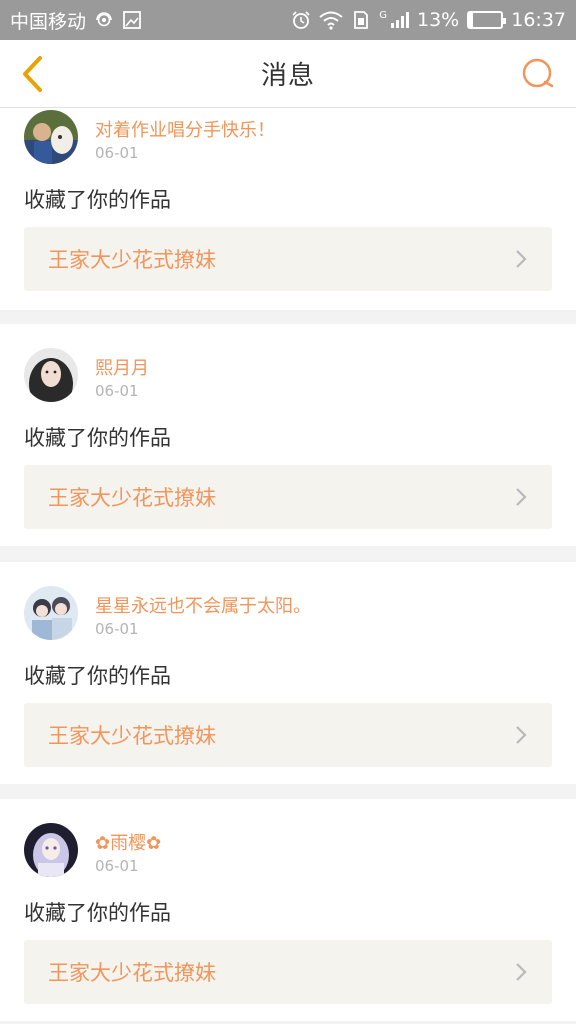  I want to click on status-bar-left: 中国移动, so click(76, 20).